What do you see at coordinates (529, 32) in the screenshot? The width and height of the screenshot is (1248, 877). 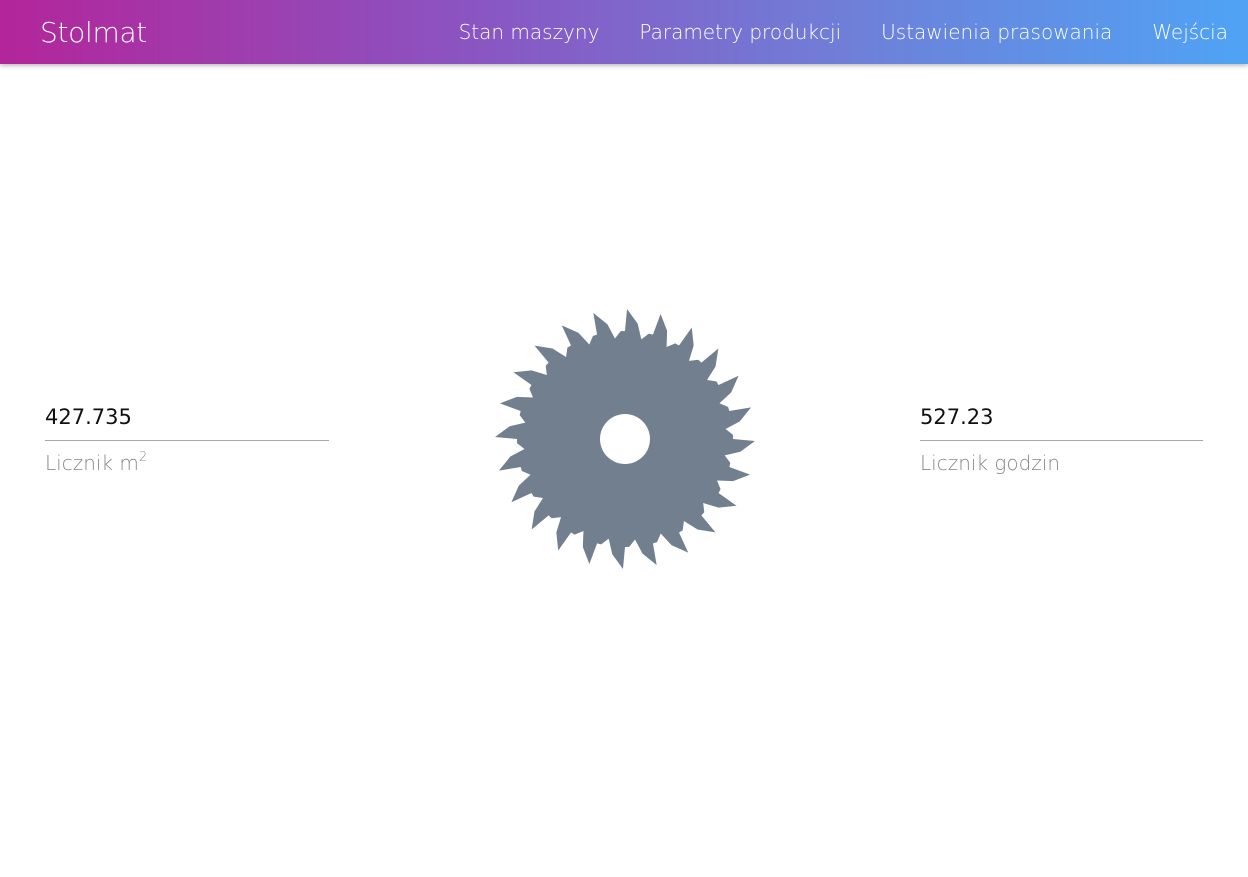 I see `nav-item-stan-maszyny: Stan maszyny` at bounding box center [529, 32].